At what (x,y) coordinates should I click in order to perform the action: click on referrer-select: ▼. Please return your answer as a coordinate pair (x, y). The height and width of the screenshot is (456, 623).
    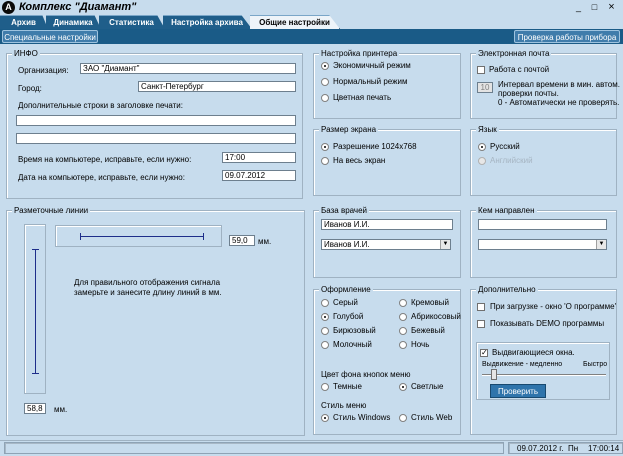
    Looking at the image, I should click on (542, 244).